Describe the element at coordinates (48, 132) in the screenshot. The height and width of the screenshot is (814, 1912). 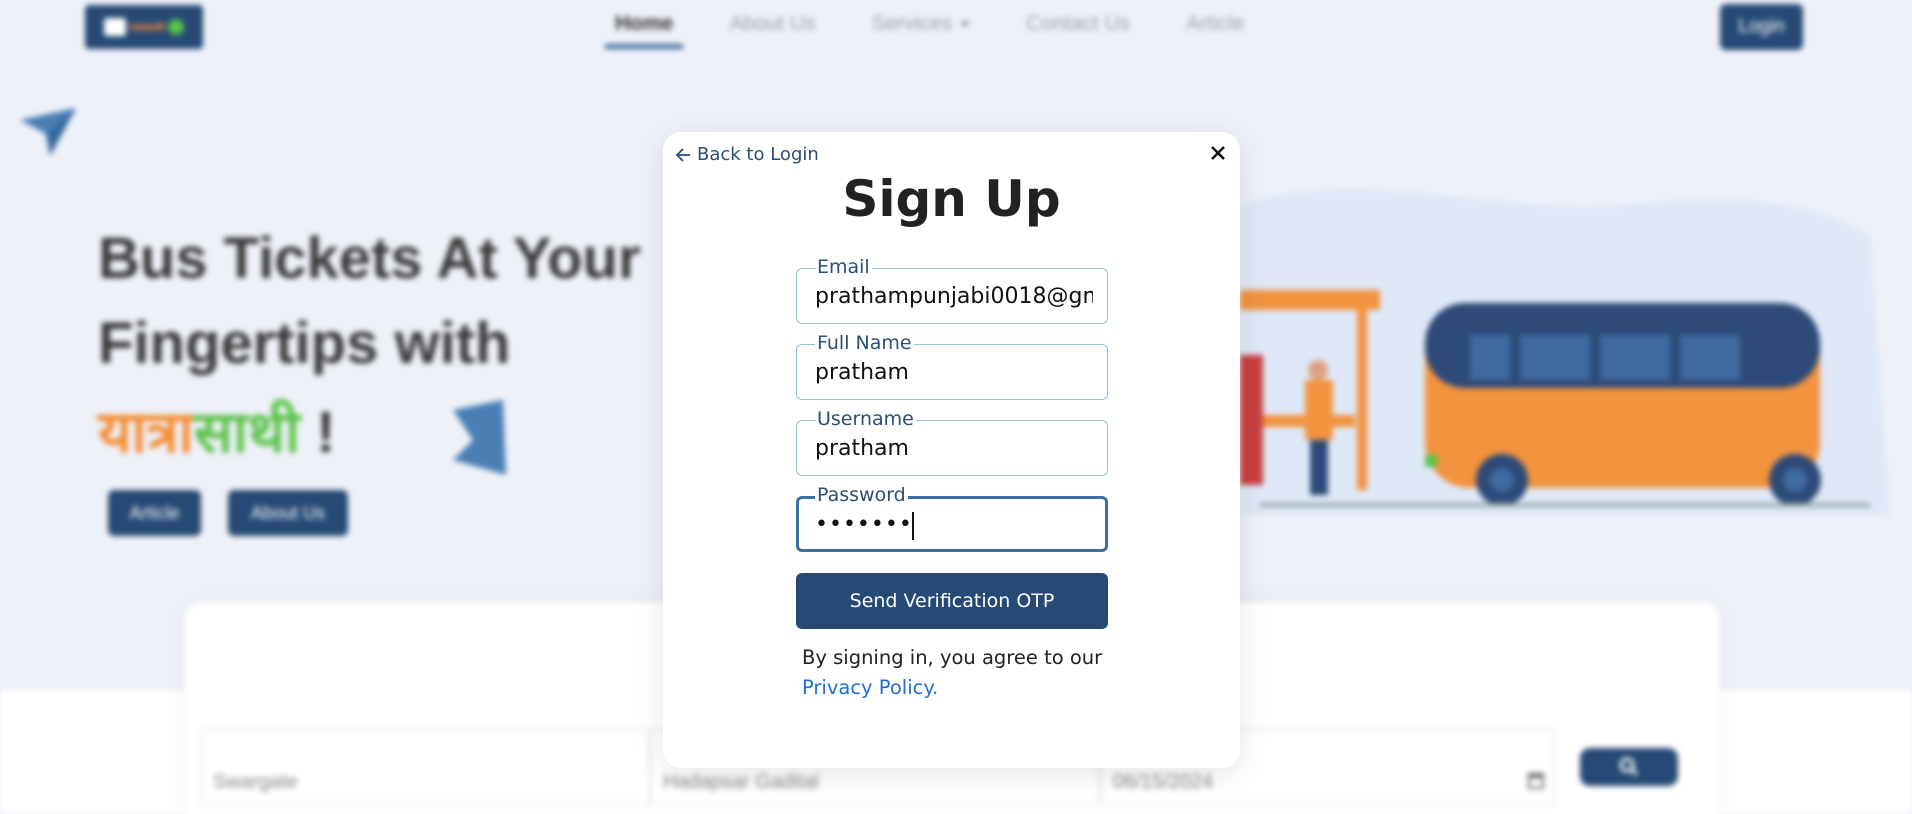
I see `paper-plane-icon` at that location.